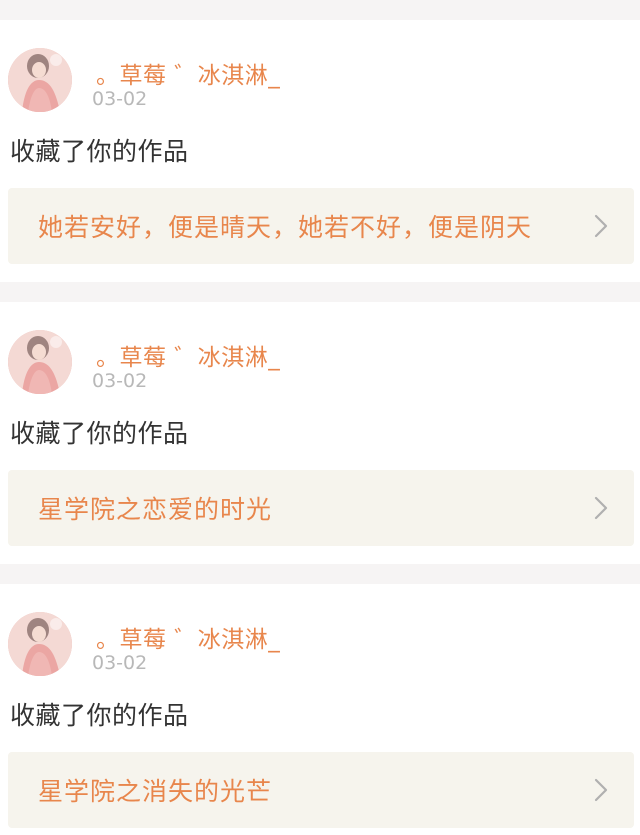 The image size is (640, 835). I want to click on work-link: 星学院之恋爱的时光, so click(321, 508).